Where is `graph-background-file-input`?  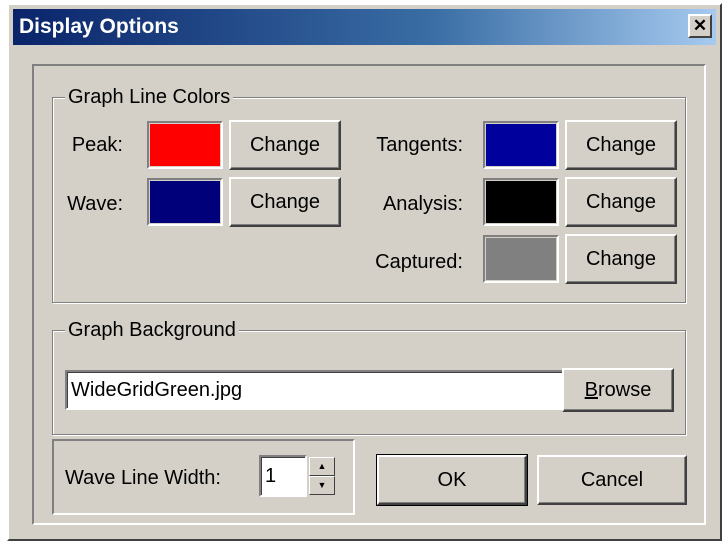 graph-background-file-input is located at coordinates (315, 390).